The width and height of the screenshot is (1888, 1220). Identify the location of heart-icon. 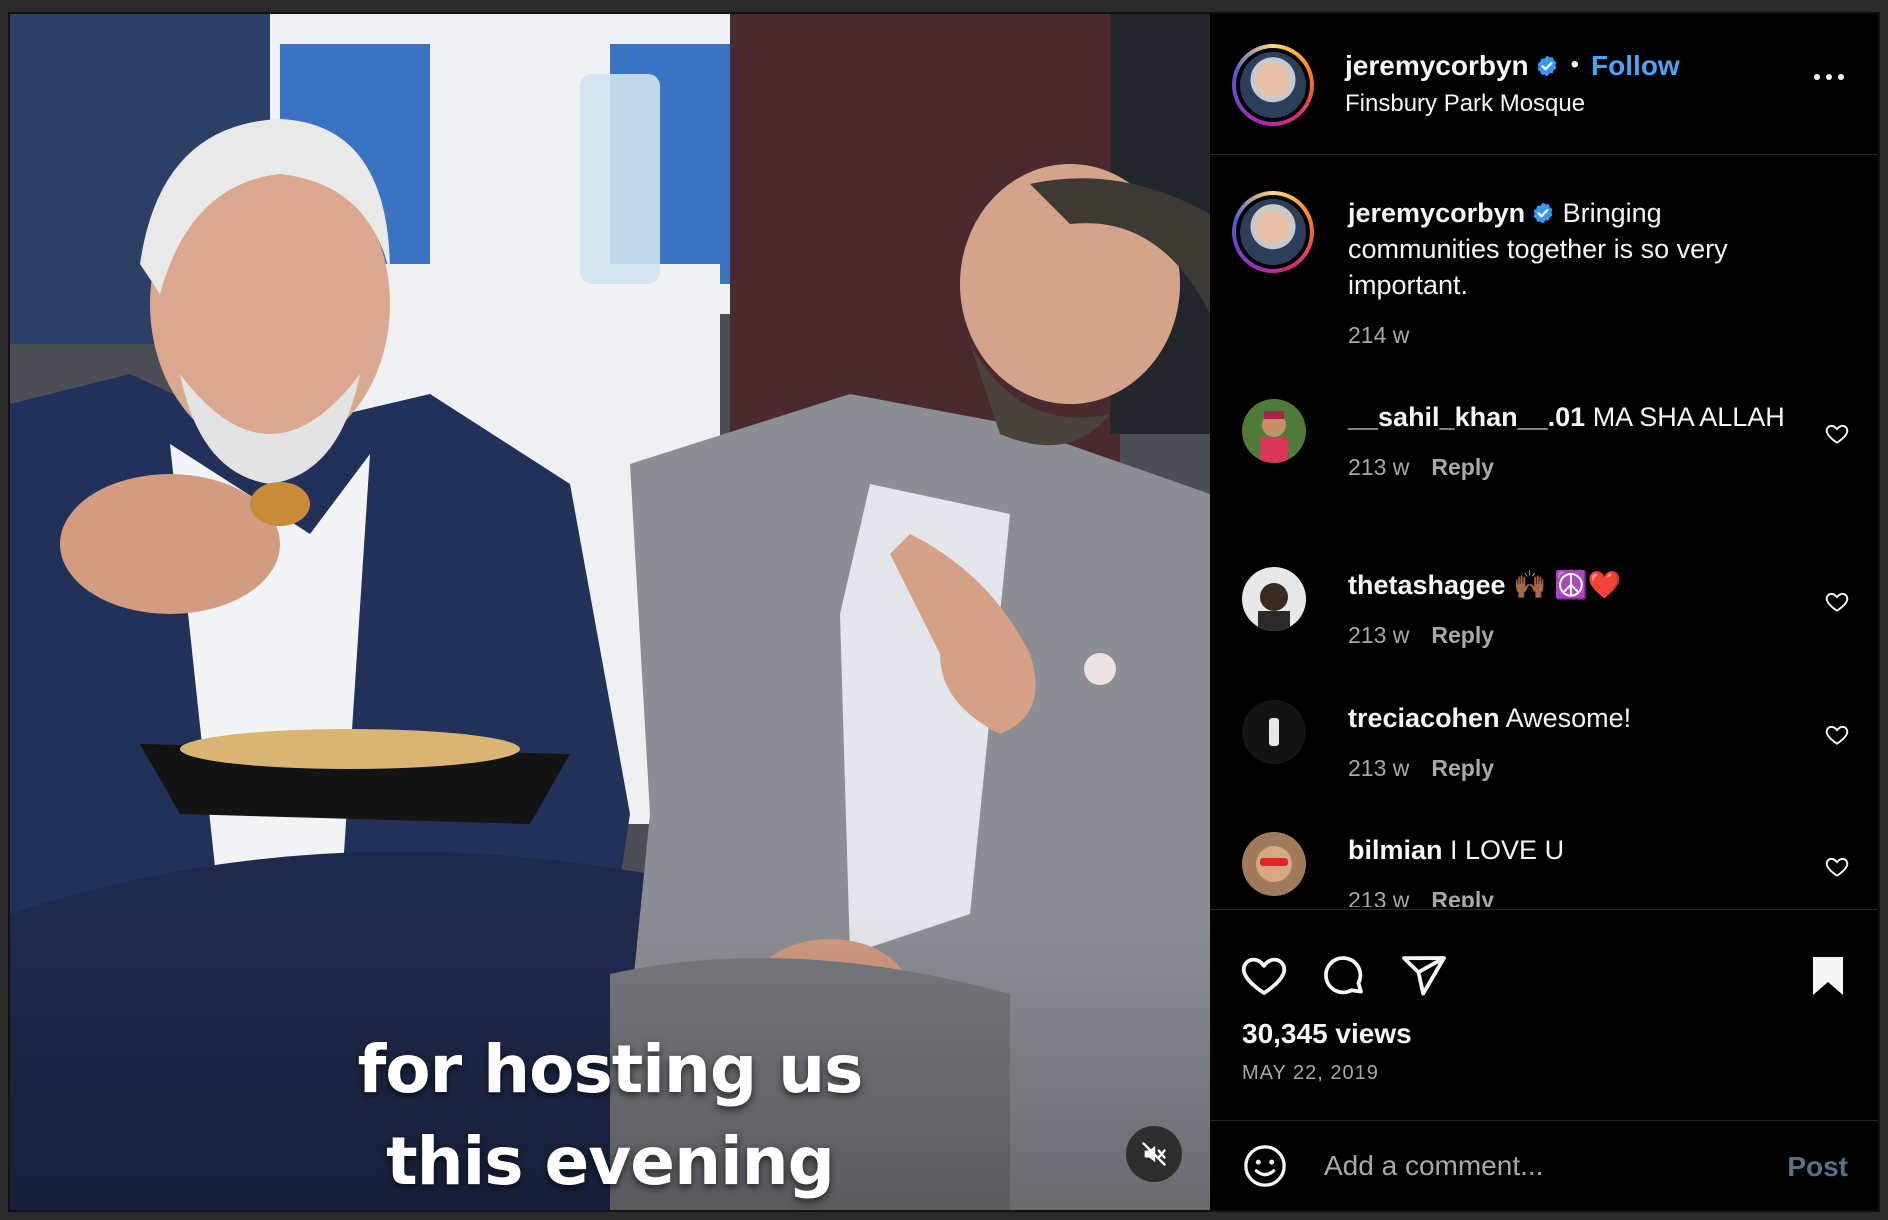
(1264, 976).